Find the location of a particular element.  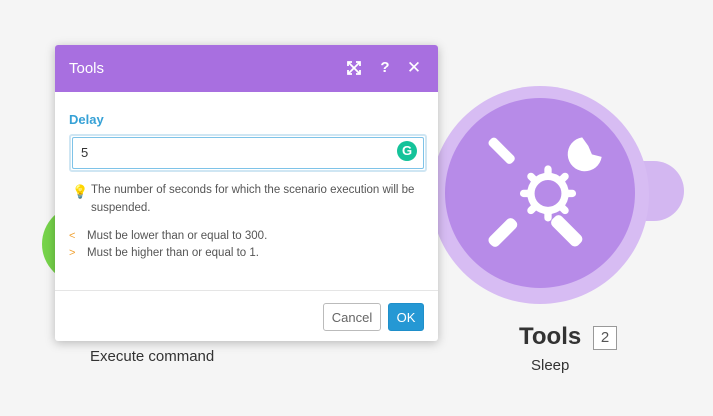

dialog-title: Tools is located at coordinates (87, 68).